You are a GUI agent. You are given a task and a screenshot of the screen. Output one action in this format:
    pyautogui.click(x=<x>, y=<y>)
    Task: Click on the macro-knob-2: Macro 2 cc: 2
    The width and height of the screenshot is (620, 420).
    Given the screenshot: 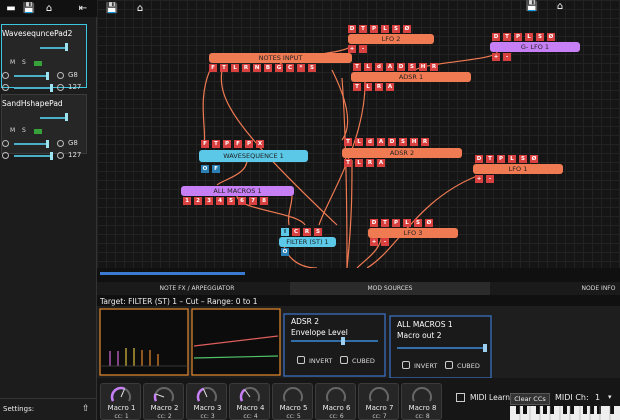 What is the action you would take?
    pyautogui.click(x=163, y=401)
    